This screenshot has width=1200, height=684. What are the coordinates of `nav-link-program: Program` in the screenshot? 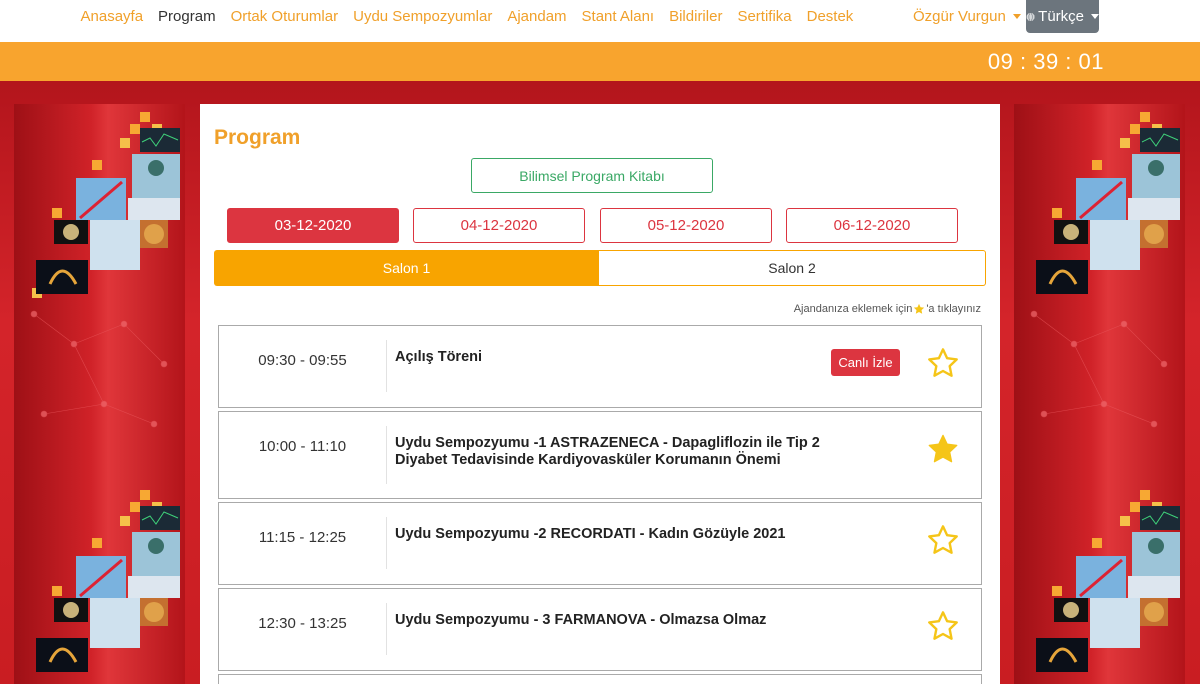 It's located at (187, 16).